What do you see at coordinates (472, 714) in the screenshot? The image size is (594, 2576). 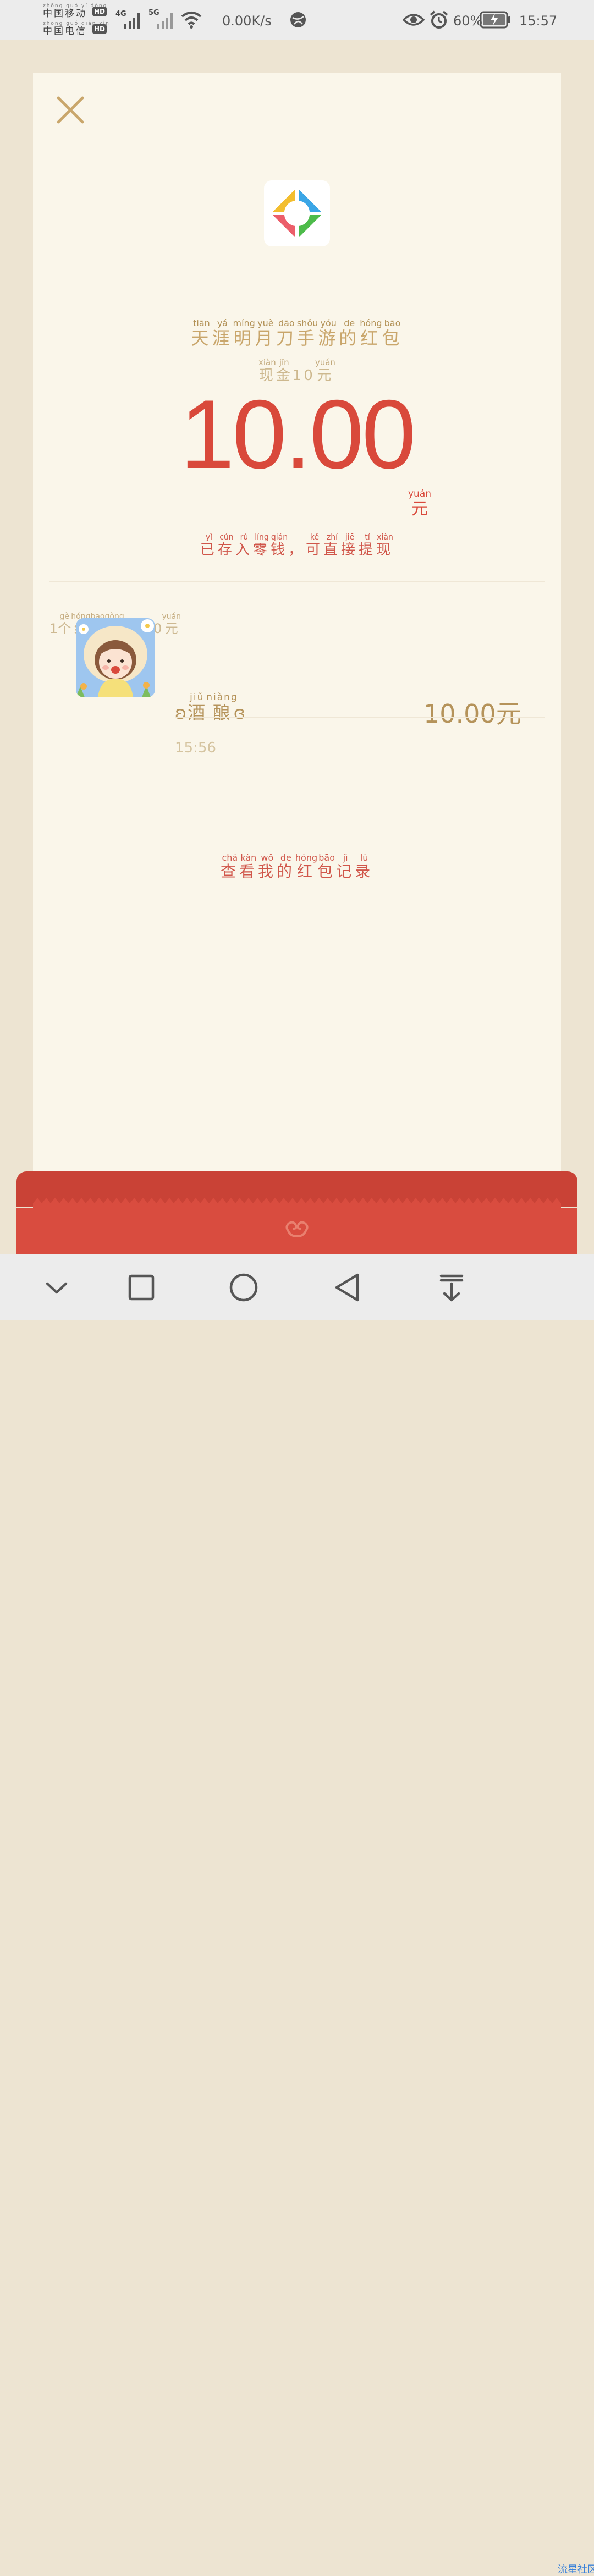 I see `received-amount: 10.00元` at bounding box center [472, 714].